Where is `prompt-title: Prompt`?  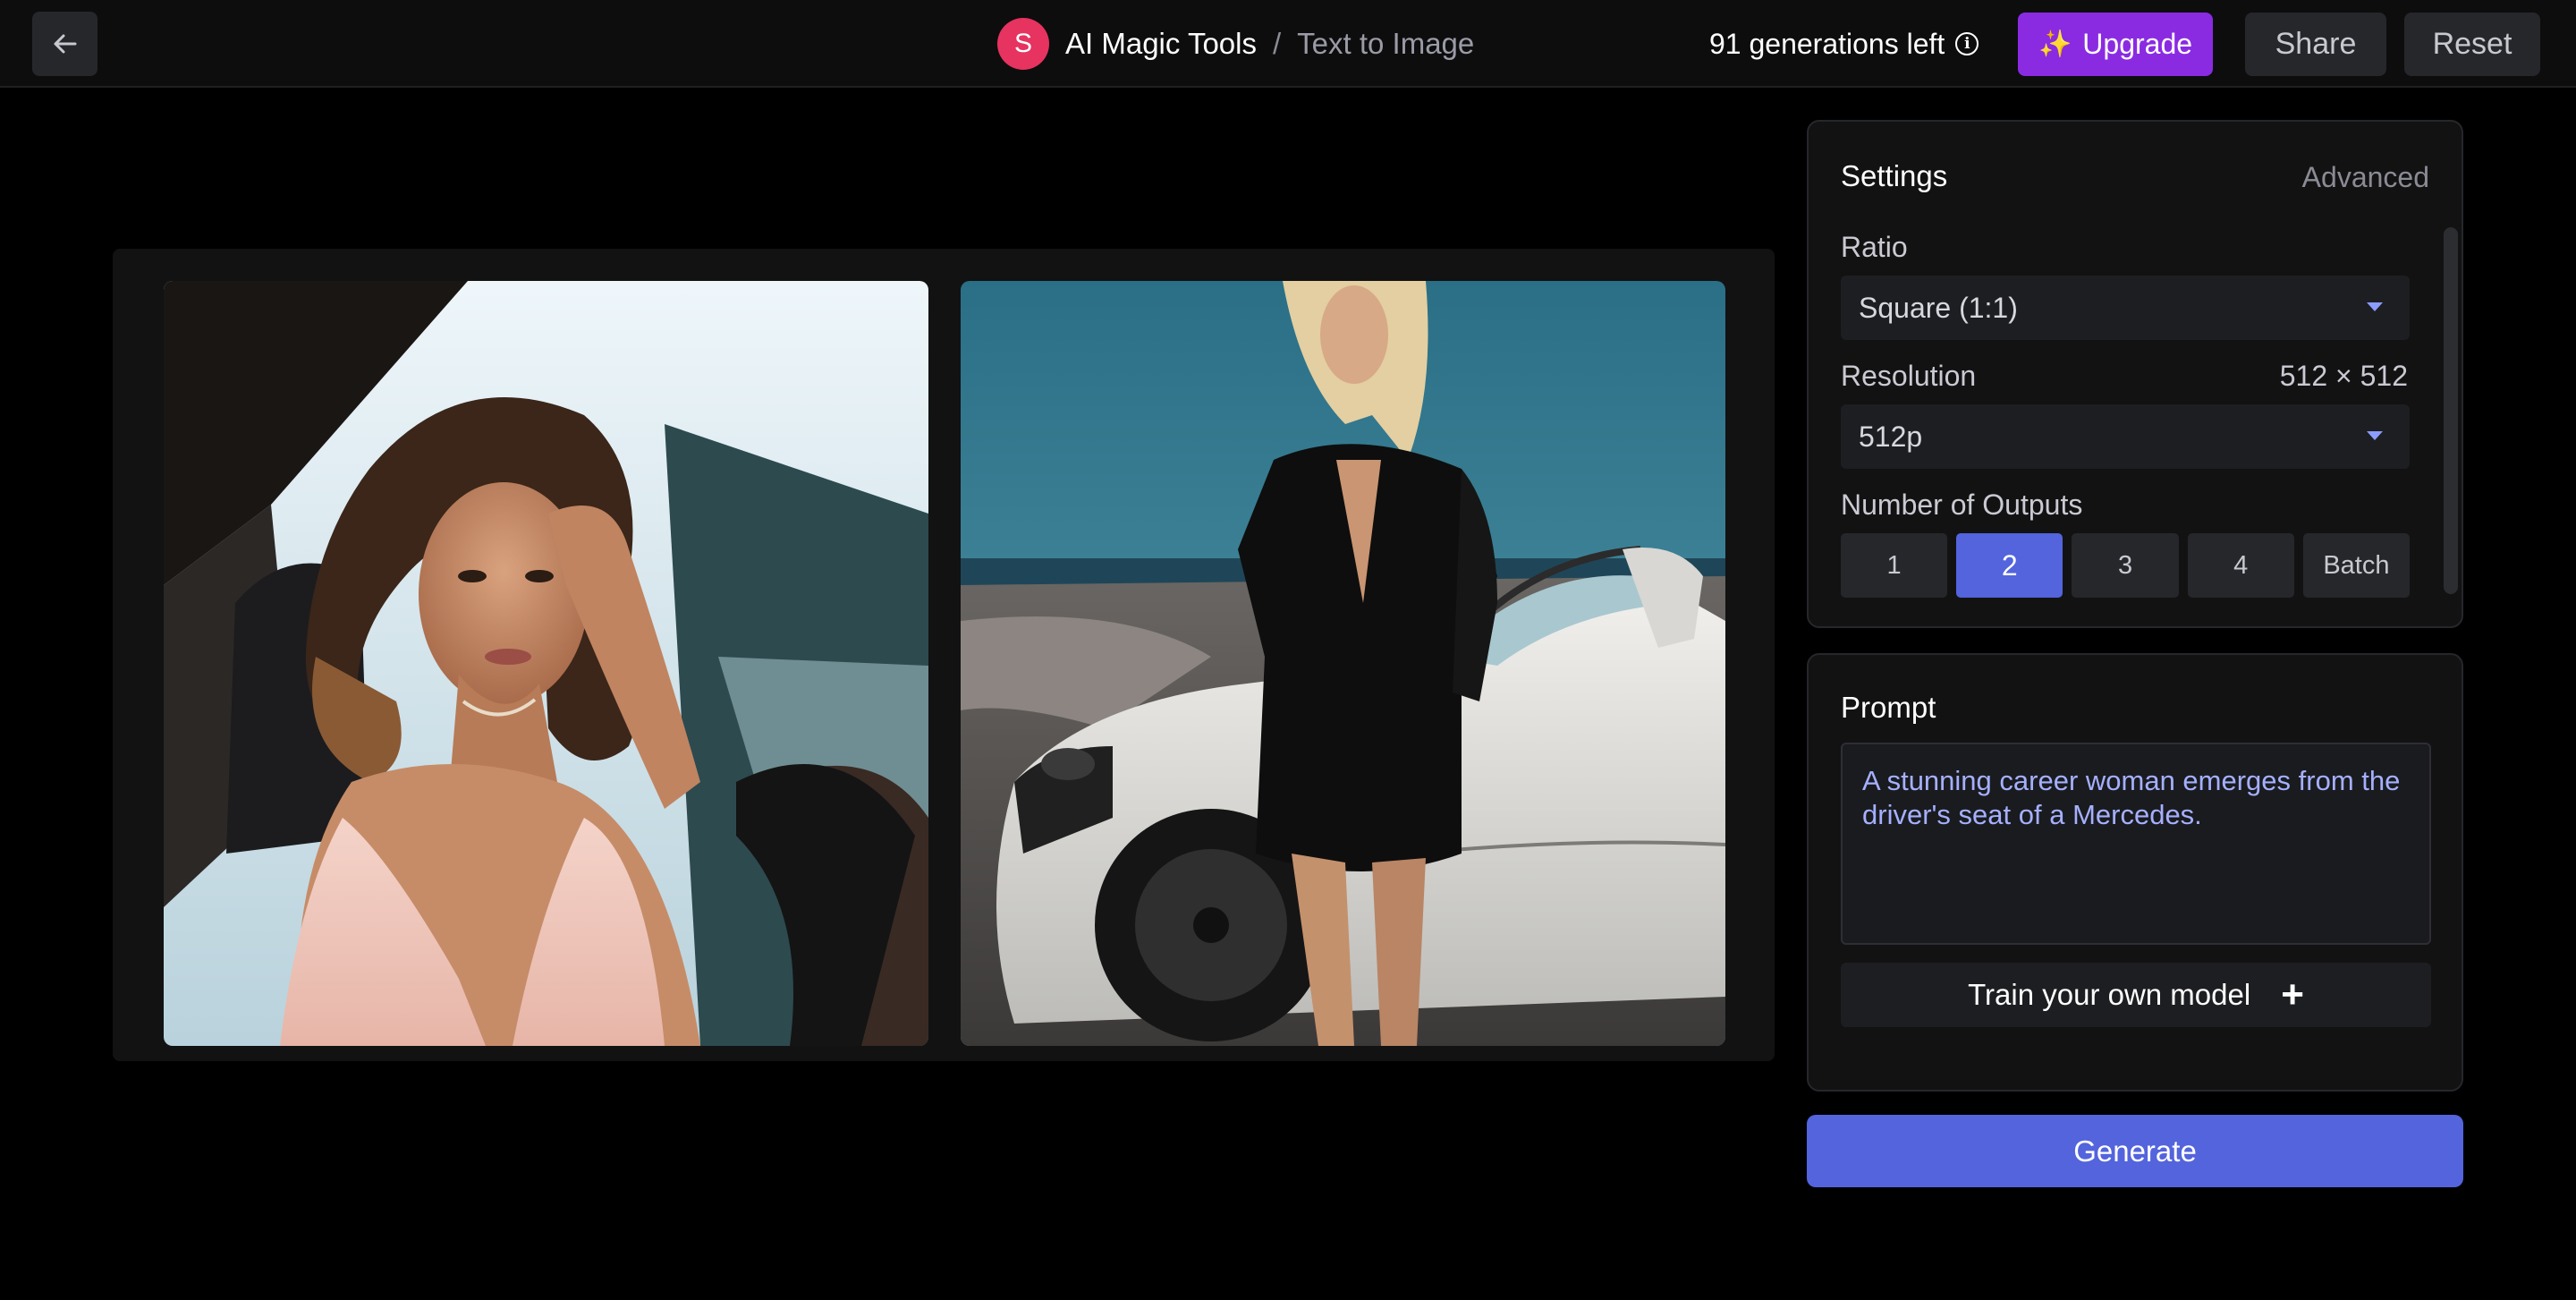
prompt-title: Prompt is located at coordinates (1888, 708).